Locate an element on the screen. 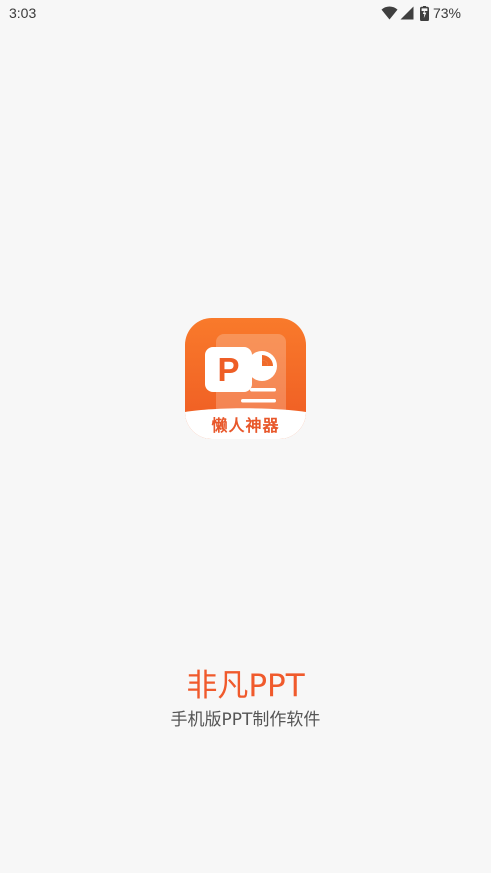 The image size is (491, 873). app-icon-label: 懒人神器 is located at coordinates (245, 425).